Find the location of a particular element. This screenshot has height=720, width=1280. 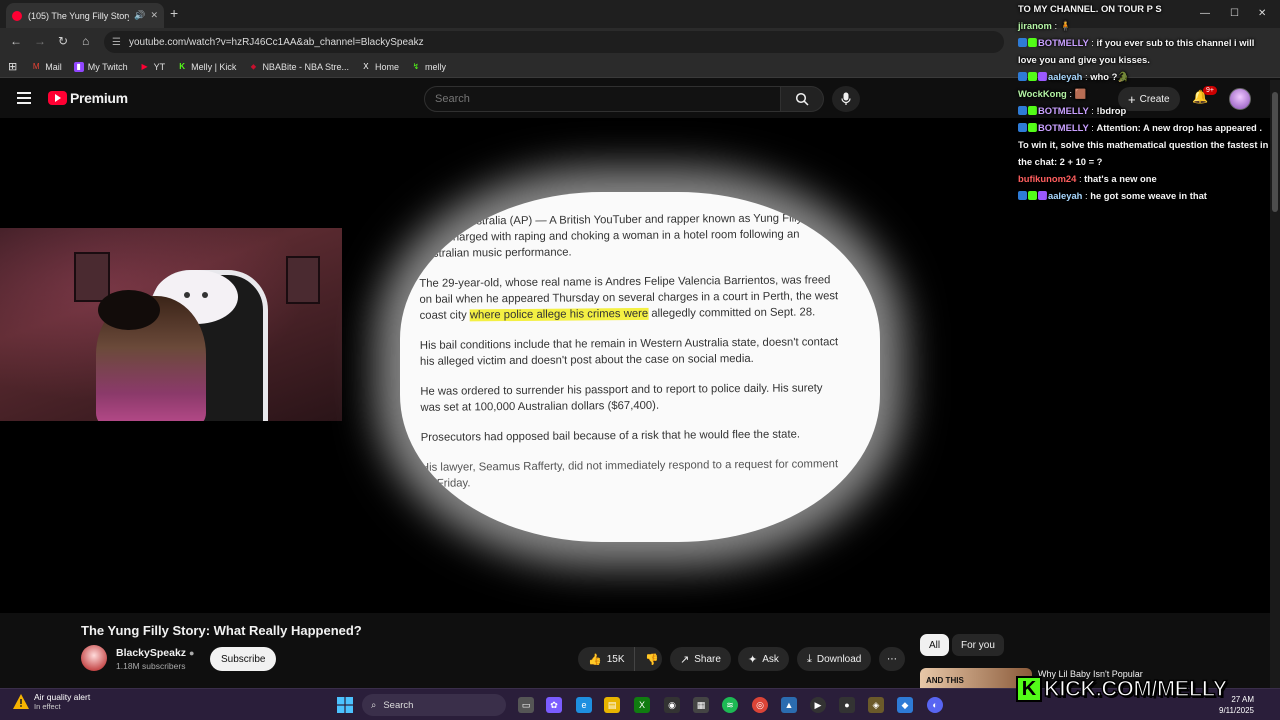

search-input is located at coordinates (602, 99).